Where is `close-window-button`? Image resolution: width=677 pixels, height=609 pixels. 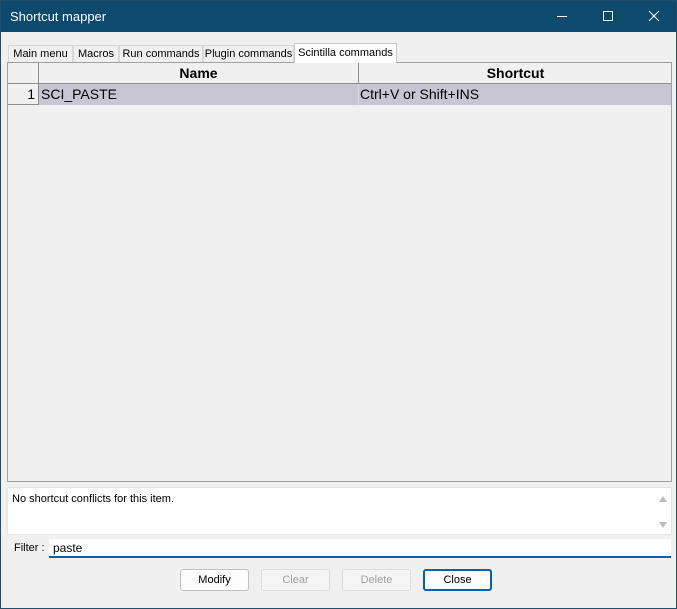 close-window-button is located at coordinates (653, 16).